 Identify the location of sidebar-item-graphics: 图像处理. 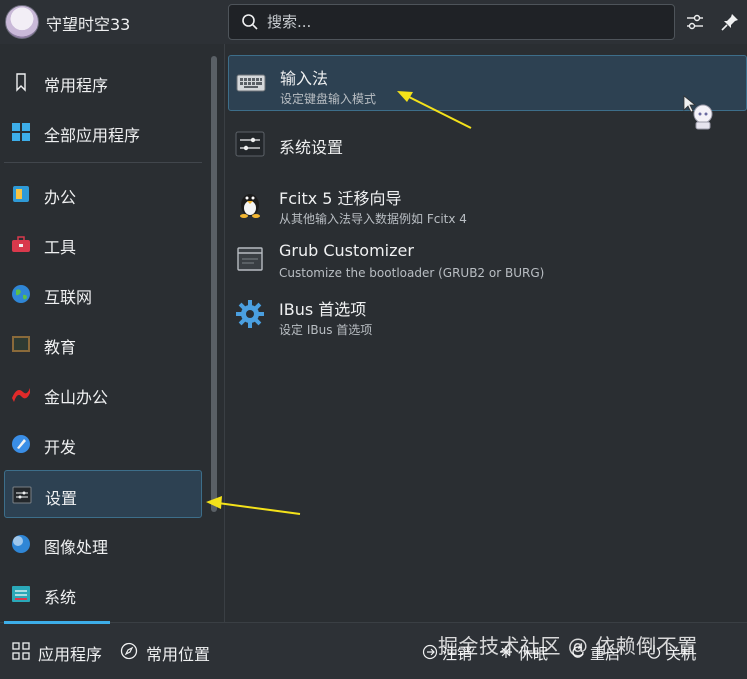
(103, 544).